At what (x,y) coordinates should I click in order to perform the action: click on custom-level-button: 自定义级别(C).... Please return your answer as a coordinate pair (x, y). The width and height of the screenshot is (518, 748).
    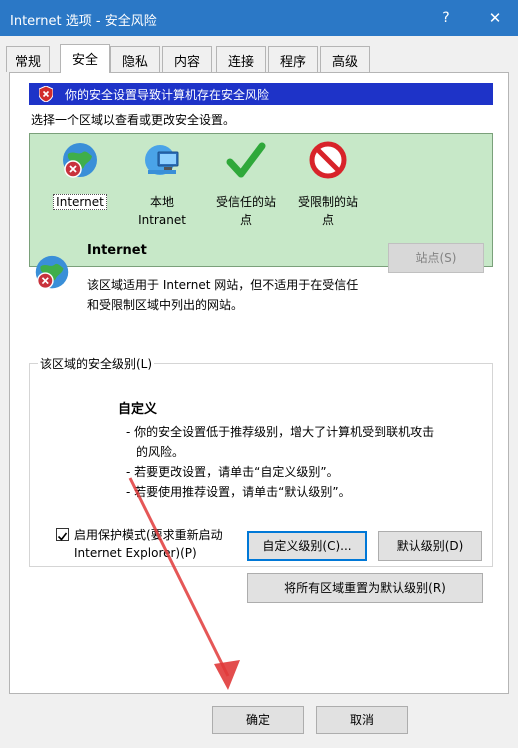
    Looking at the image, I should click on (307, 546).